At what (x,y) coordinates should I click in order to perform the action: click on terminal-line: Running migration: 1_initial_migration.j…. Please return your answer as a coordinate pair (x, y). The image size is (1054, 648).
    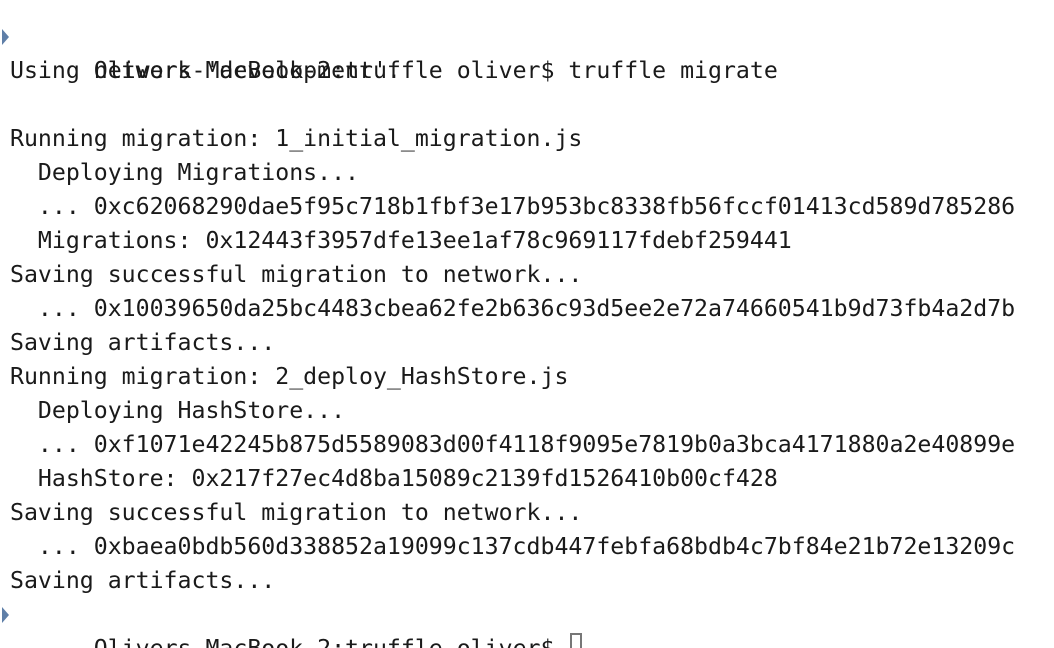
    Looking at the image, I should click on (512, 139).